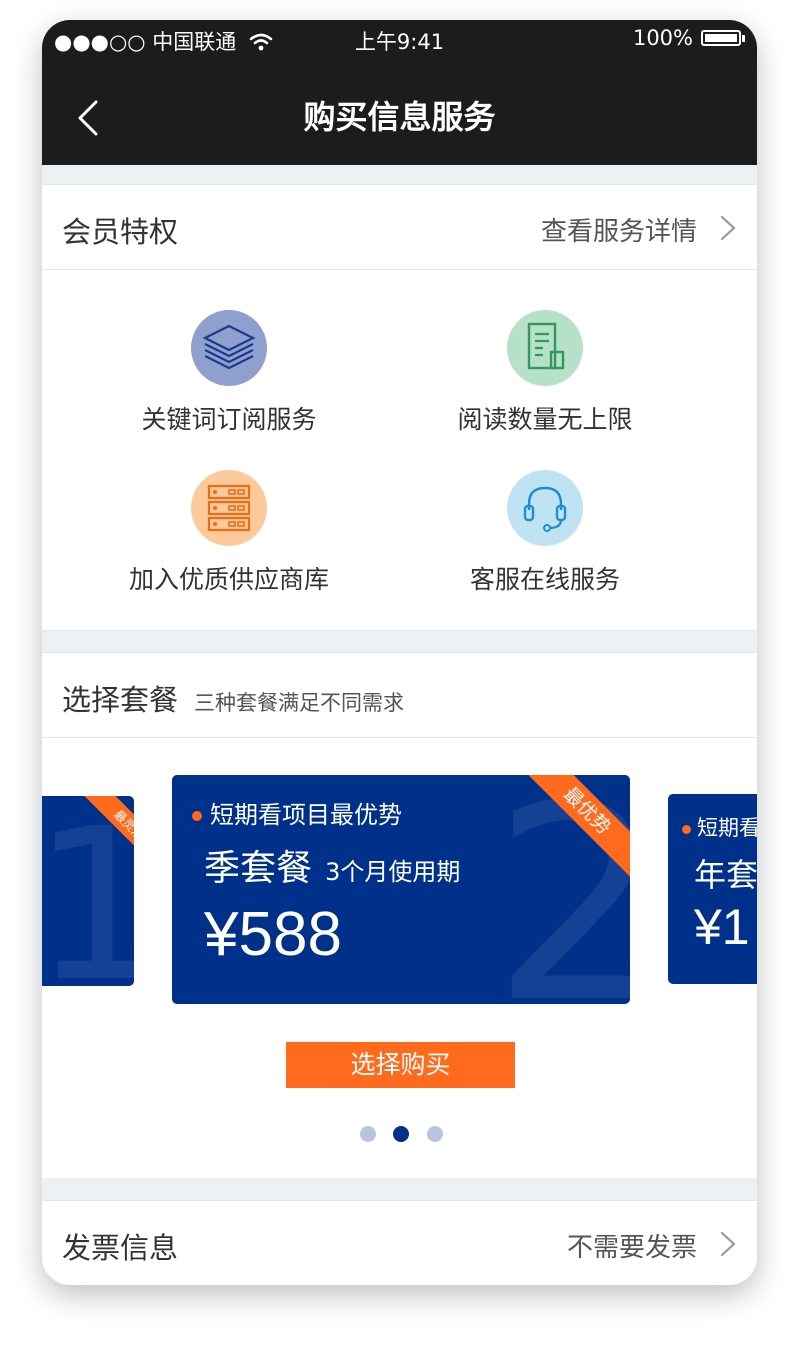  Describe the element at coordinates (400, 1065) in the screenshot. I see `select-buy-button: 选择购买` at that location.